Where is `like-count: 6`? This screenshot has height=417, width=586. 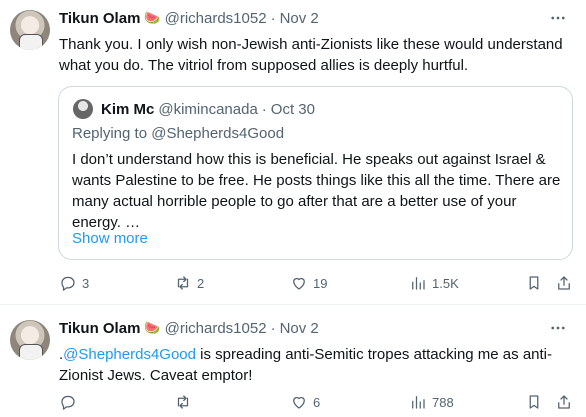 like-count: 6 is located at coordinates (317, 402).